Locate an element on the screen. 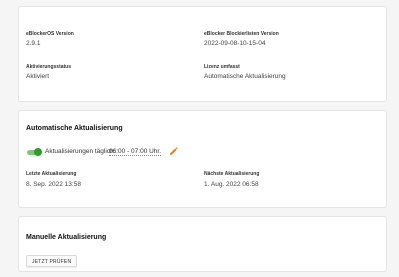  license-label: Lizenz umfasst is located at coordinates (222, 67).